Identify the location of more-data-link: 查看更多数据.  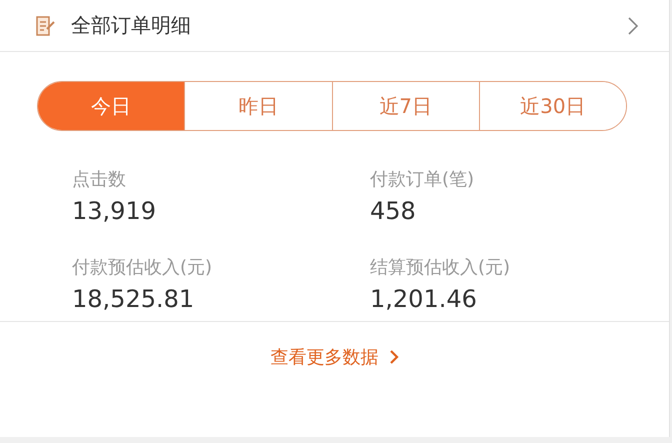
(334, 357).